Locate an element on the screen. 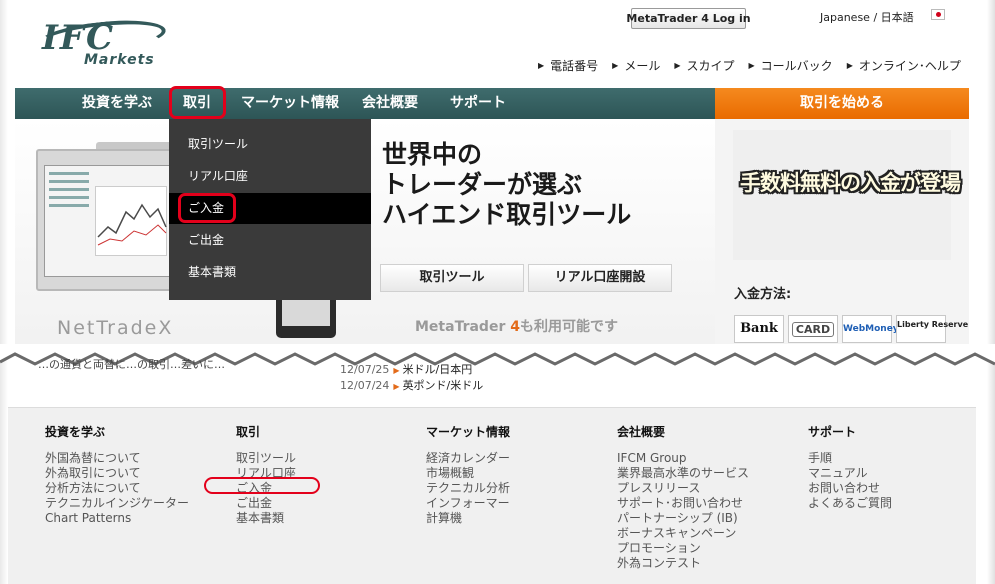  top-link-phone: ▶ 電話番号 is located at coordinates (568, 65).